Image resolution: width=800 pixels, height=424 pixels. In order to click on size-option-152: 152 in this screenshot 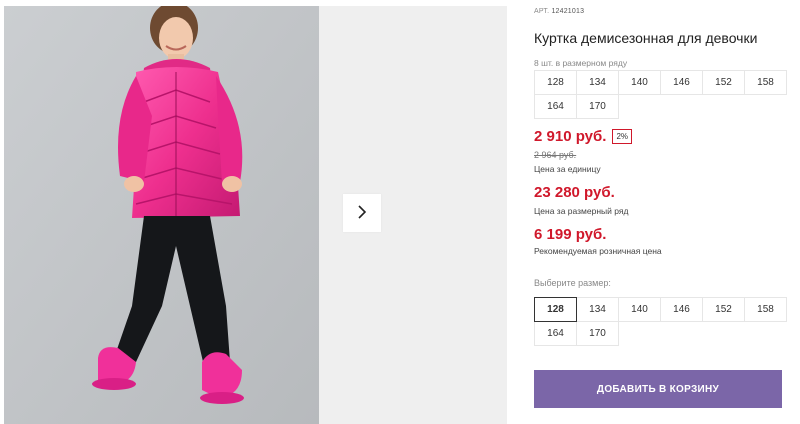, I will do `click(723, 309)`.